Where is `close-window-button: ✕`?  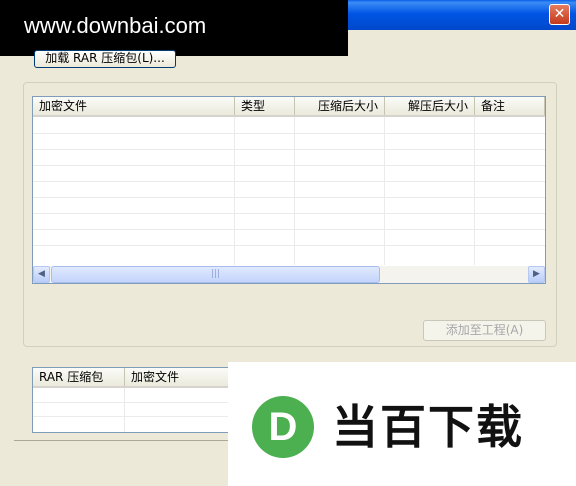 close-window-button: ✕ is located at coordinates (559, 14).